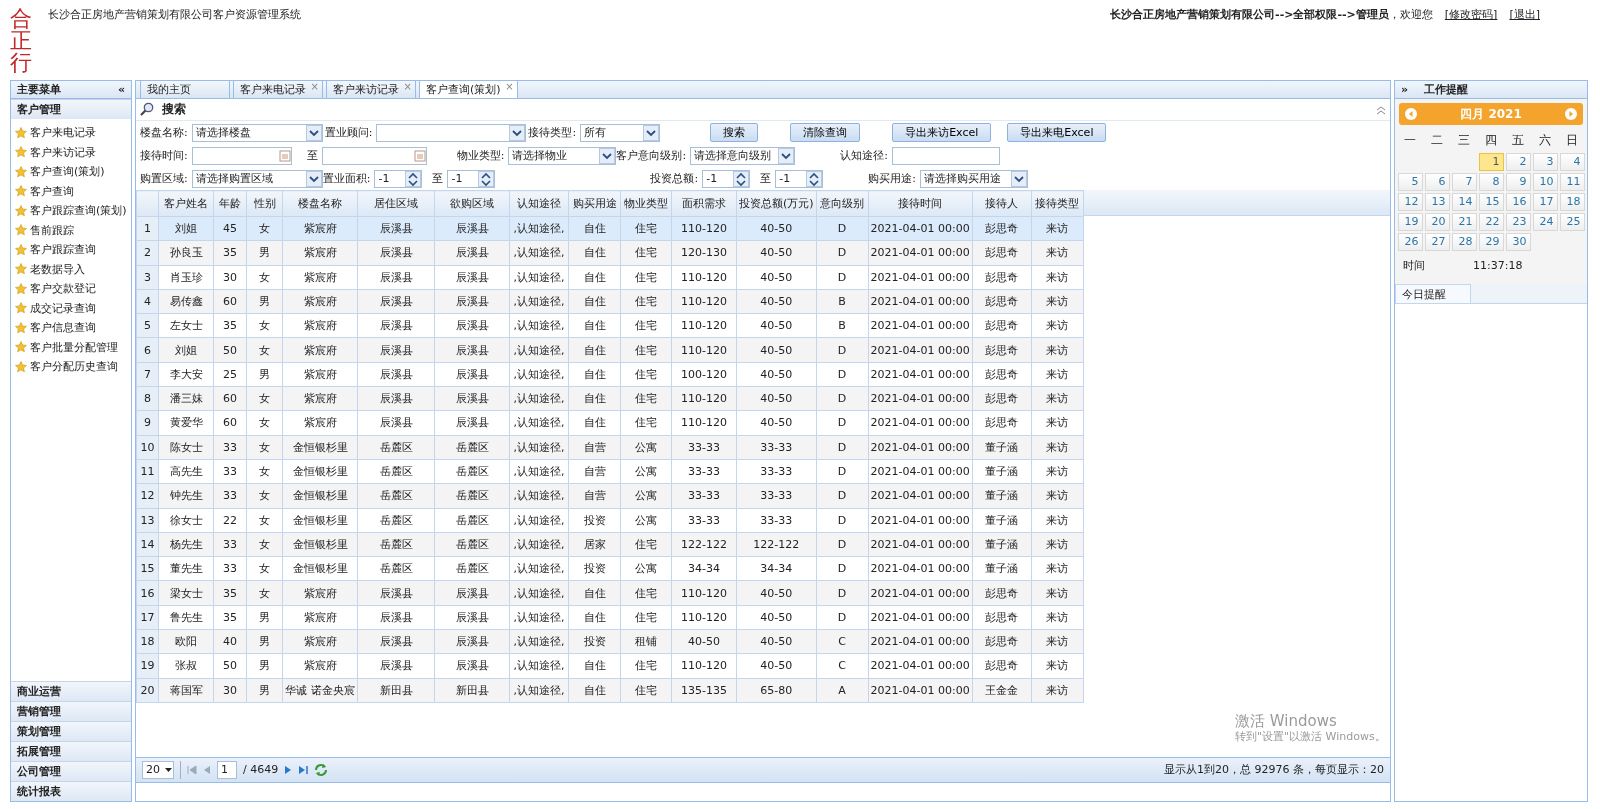 The width and height of the screenshot is (1600, 809). I want to click on close-icon: ×, so click(509, 87).